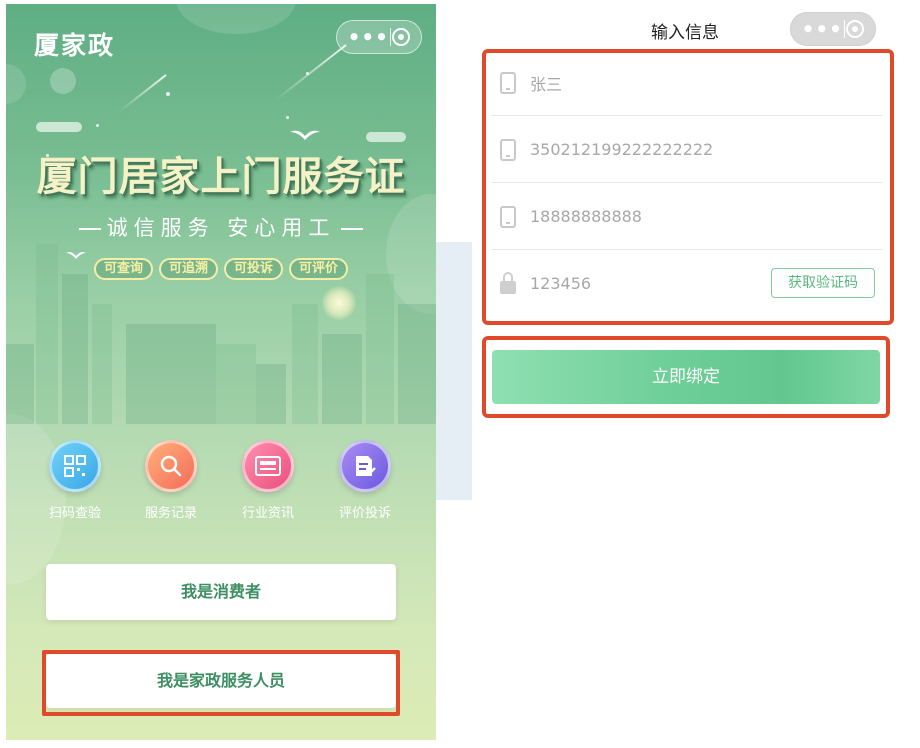  I want to click on moon-glow, so click(339, 303).